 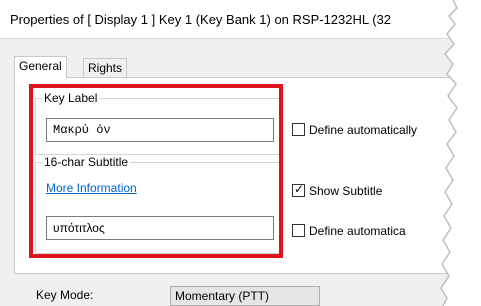 I want to click on key-mode-select: Momentary (PTT), so click(x=245, y=296).